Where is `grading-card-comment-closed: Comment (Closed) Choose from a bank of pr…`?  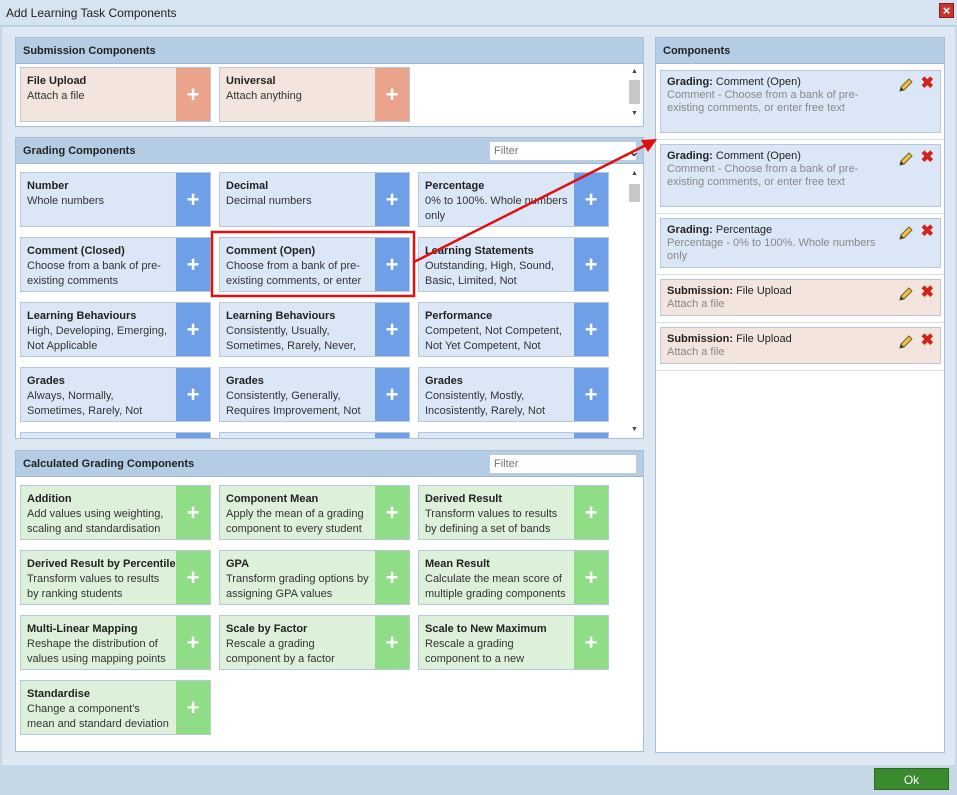 grading-card-comment-closed: Comment (Closed) Choose from a bank of pr… is located at coordinates (115, 264).